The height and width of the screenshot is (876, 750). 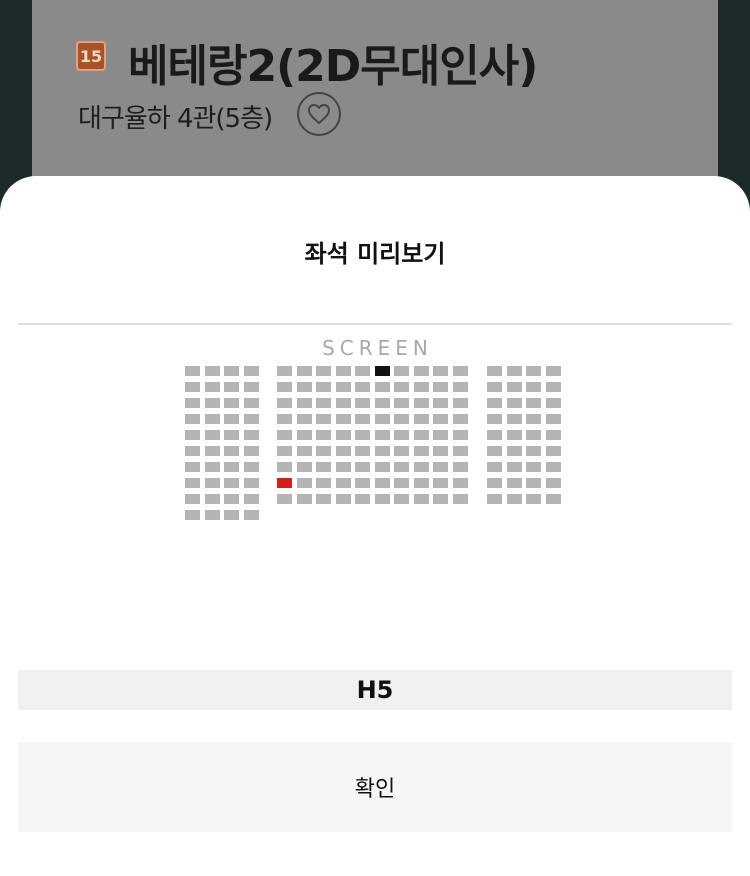 What do you see at coordinates (382, 371) in the screenshot?
I see `seat-taken` at bounding box center [382, 371].